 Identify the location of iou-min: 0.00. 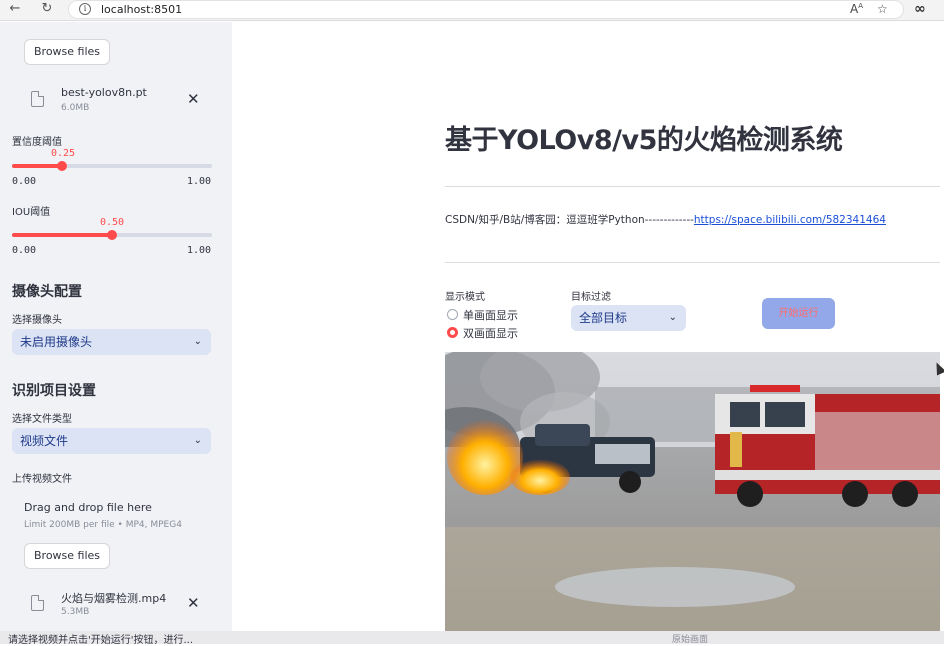
(24, 250).